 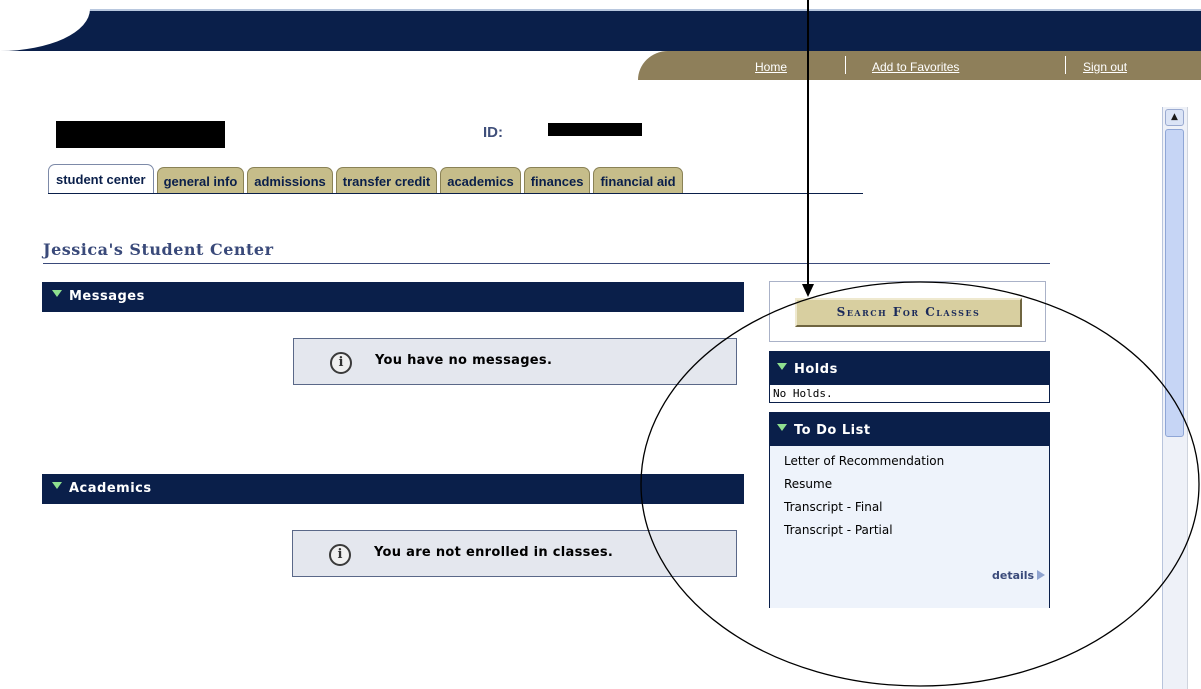 I want to click on todo-details-link: details, so click(x=1019, y=575).